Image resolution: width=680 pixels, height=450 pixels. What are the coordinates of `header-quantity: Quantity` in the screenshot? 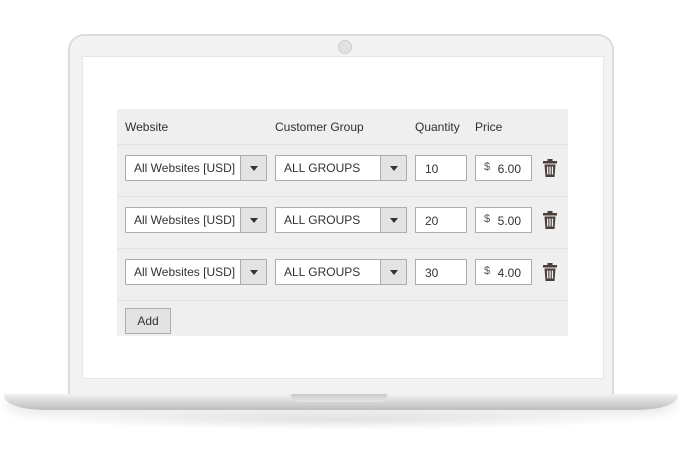 It's located at (437, 127).